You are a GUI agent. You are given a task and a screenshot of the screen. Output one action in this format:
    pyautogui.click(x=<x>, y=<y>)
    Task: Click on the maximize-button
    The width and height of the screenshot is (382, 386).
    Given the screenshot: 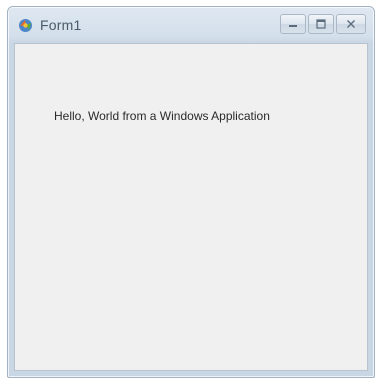 What is the action you would take?
    pyautogui.click(x=321, y=24)
    